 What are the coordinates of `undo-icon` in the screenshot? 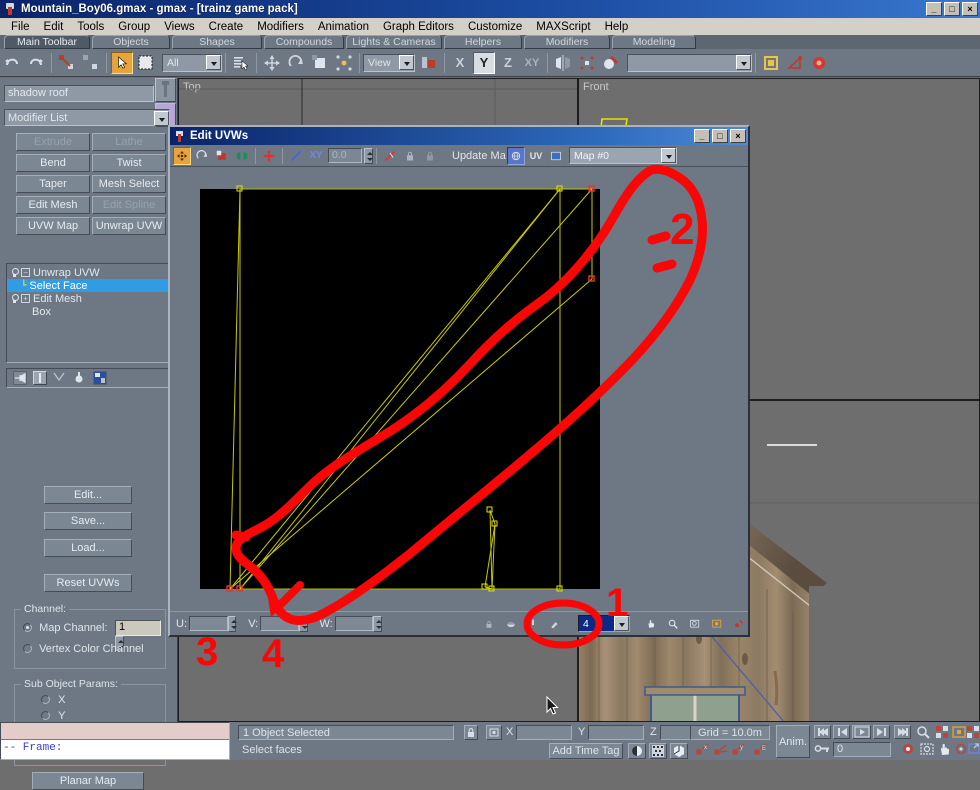 It's located at (12, 63).